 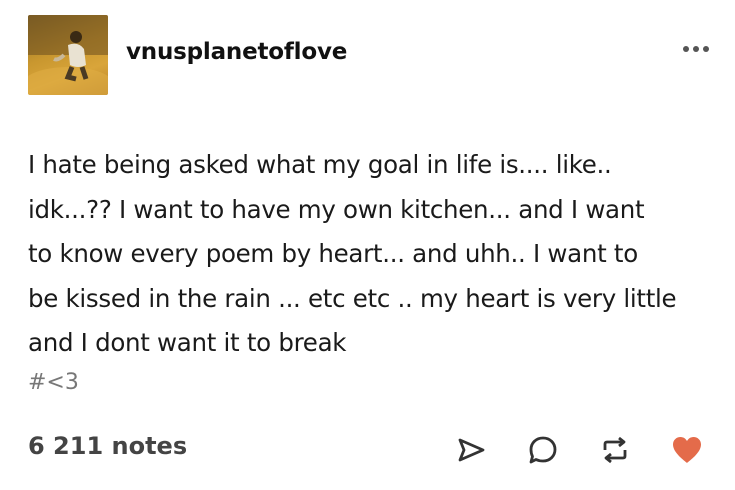 I want to click on share-icon, so click(x=471, y=450).